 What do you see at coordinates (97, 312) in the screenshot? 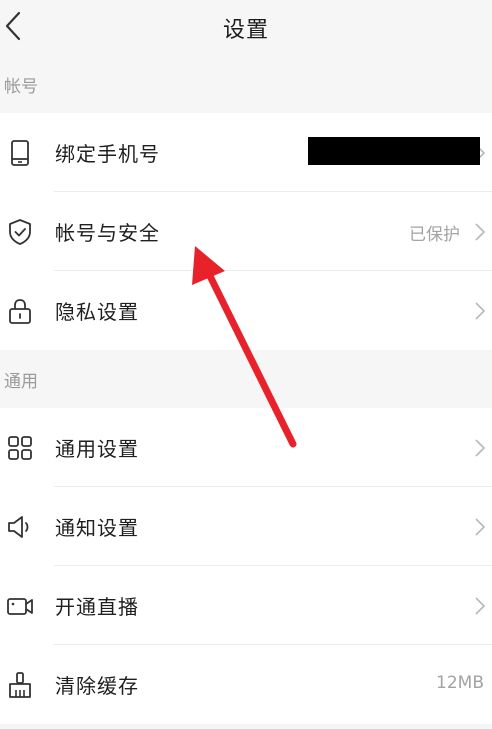
I see `settings-row-label: 隐私设置` at bounding box center [97, 312].